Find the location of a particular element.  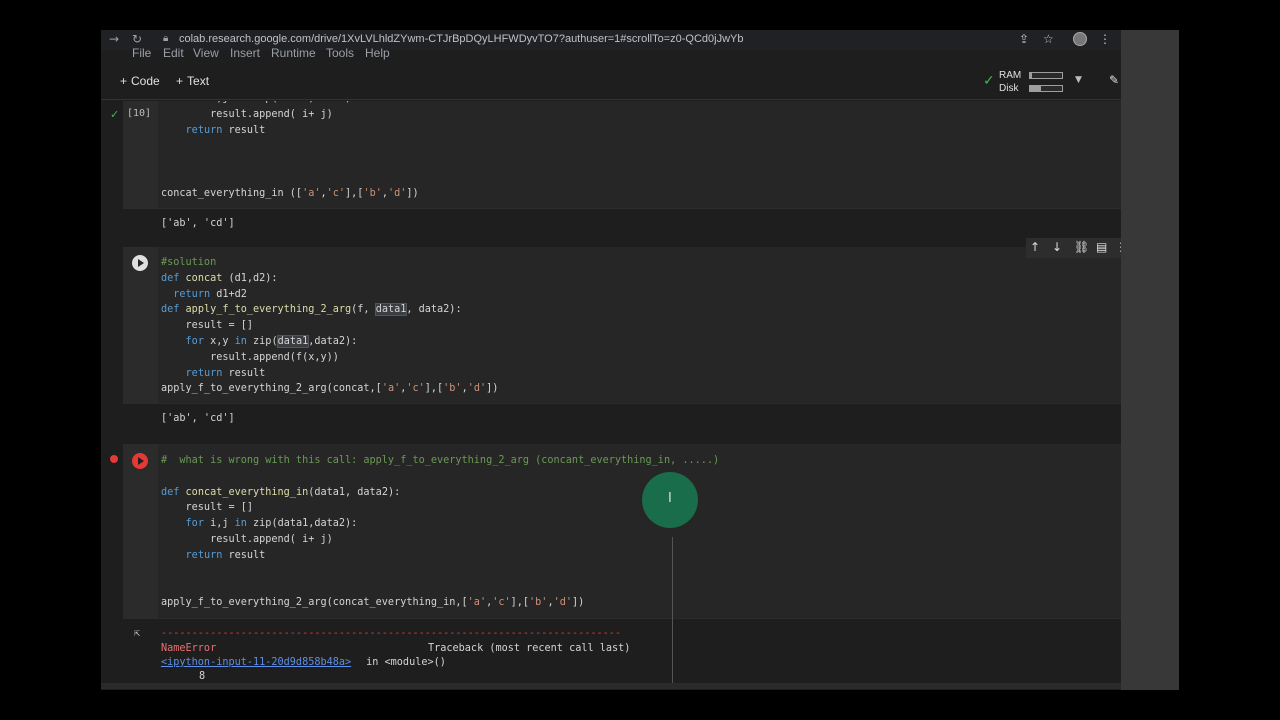

reload-icon: ↻ is located at coordinates (137, 39).